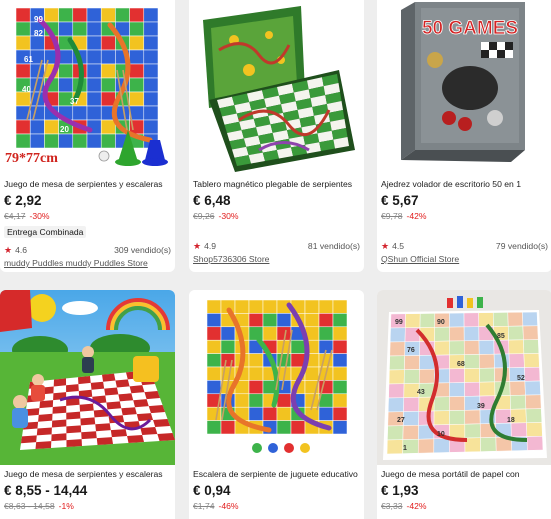 The image size is (551, 519). What do you see at coordinates (15, 216) in the screenshot?
I see `original-price: €4,17` at bounding box center [15, 216].